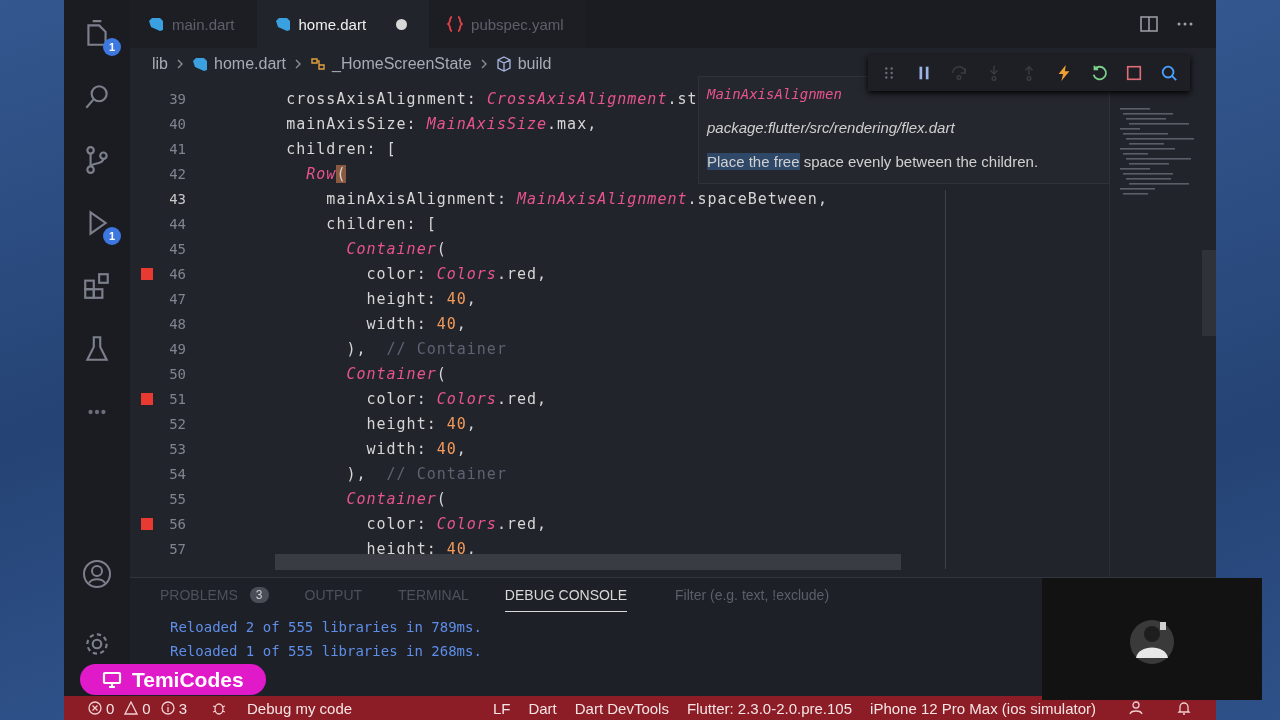 The width and height of the screenshot is (1280, 720). Describe the element at coordinates (501, 708) in the screenshot. I see `status-item: LF` at that location.